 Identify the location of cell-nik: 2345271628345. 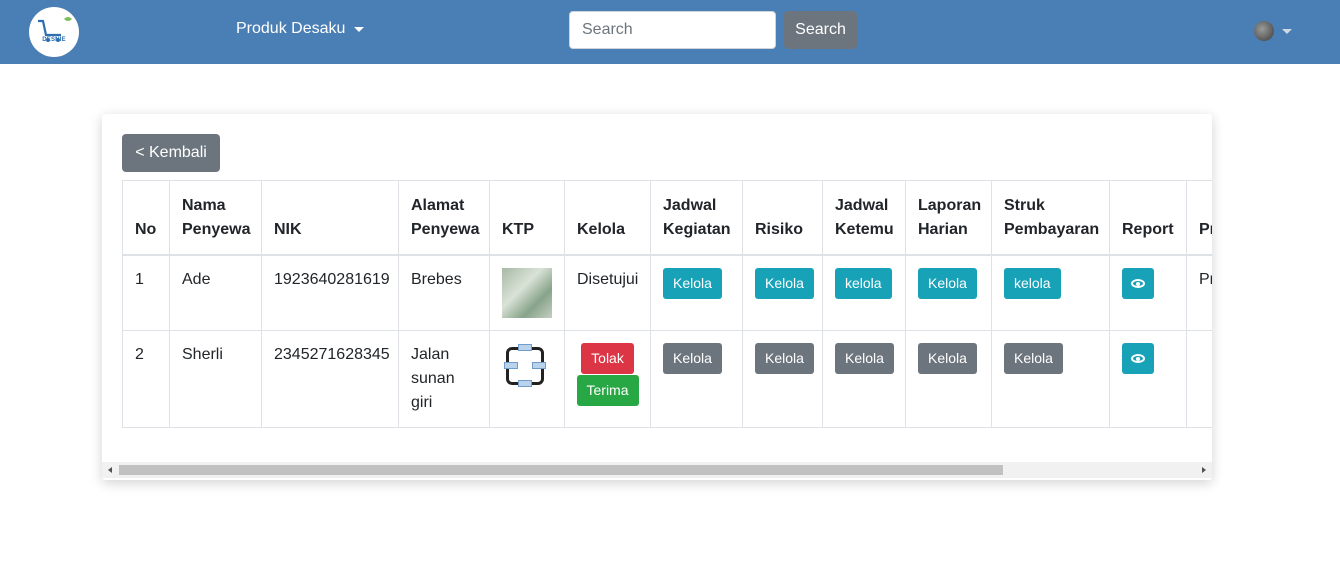
(330, 378).